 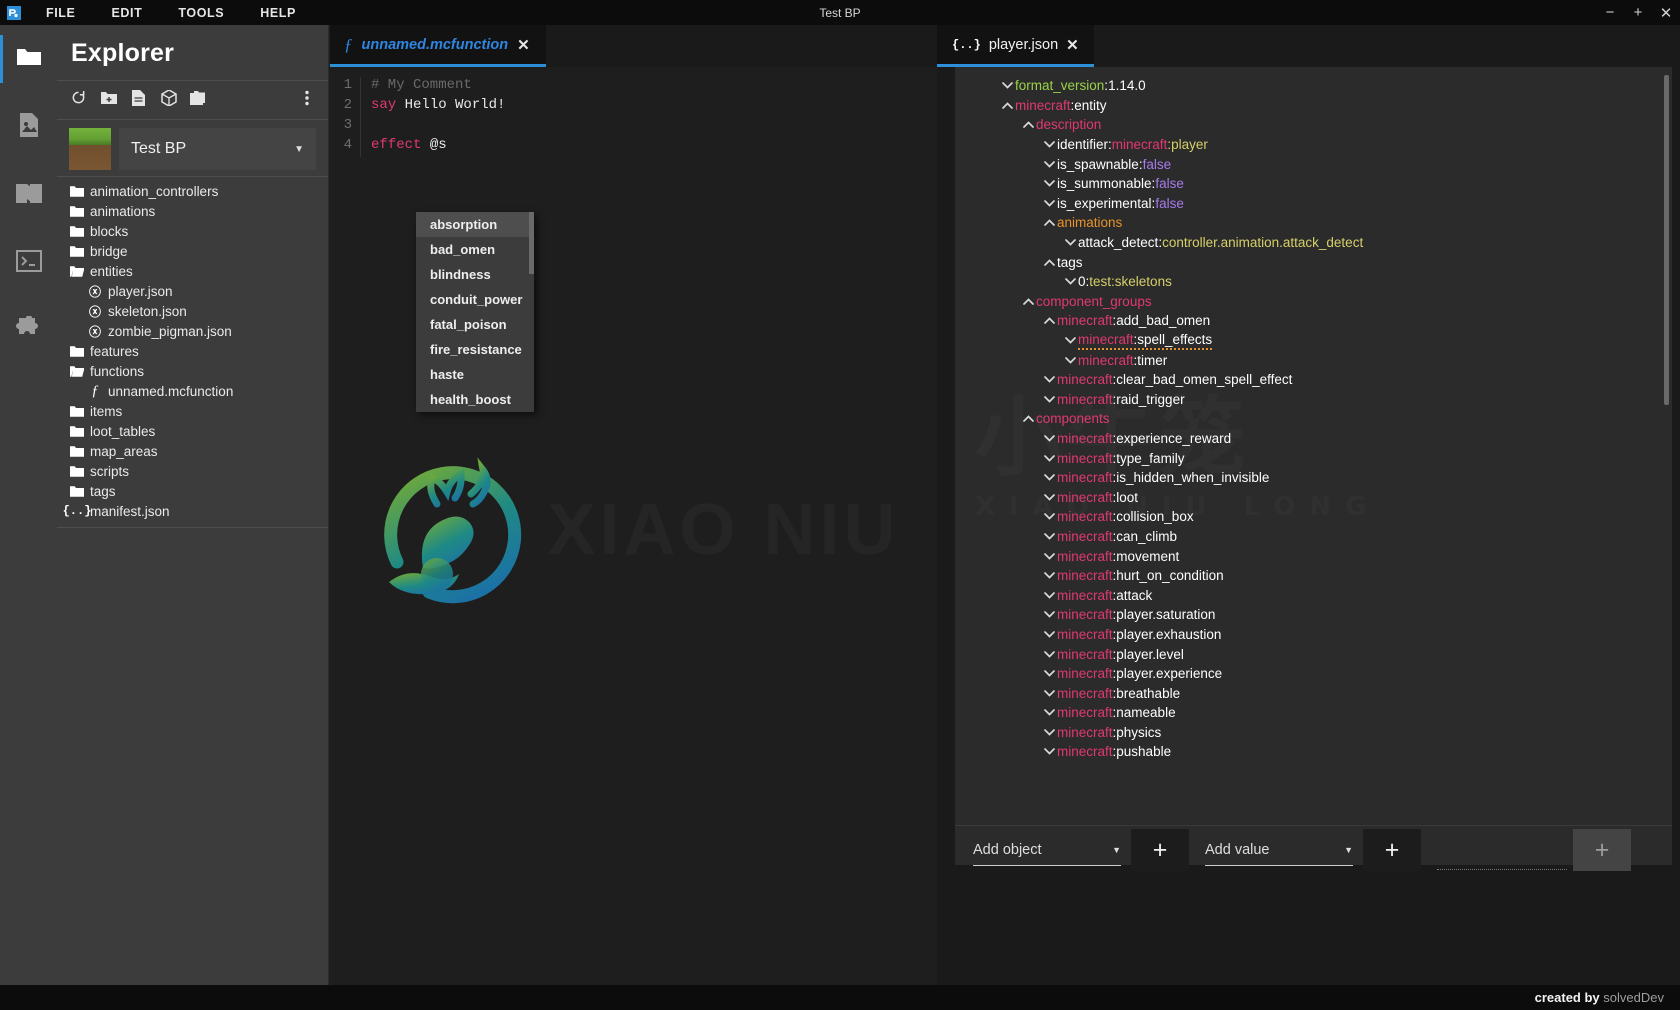 I want to click on json-row-minecraft-player-experience: minecraft:player.experience, so click(x=1313, y=674).